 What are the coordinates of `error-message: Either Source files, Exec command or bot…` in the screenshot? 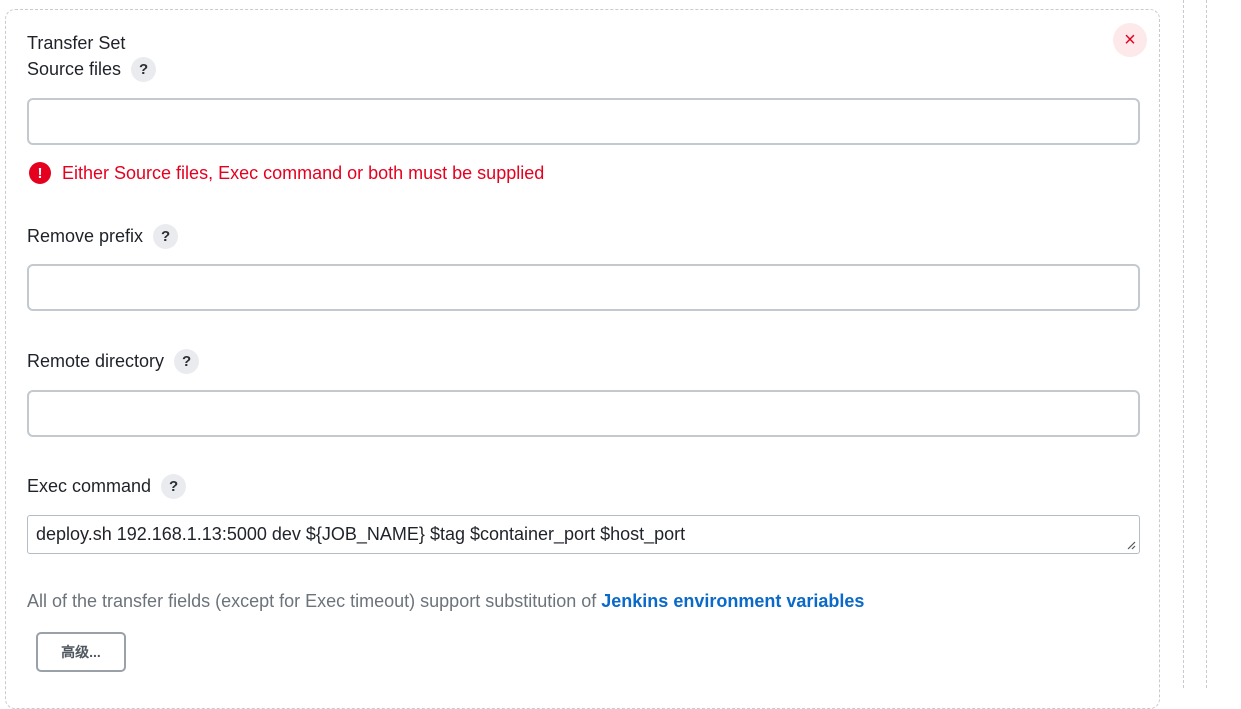 It's located at (303, 172).